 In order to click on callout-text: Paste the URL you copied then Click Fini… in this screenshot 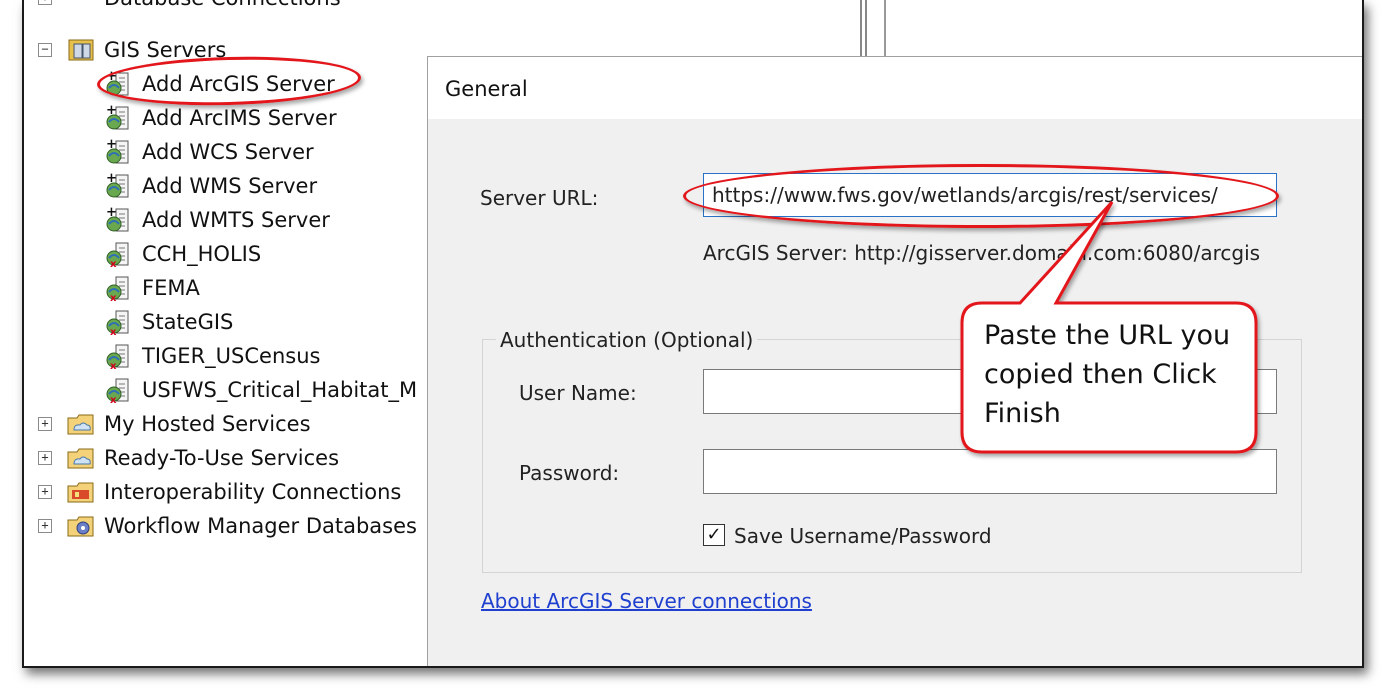, I will do `click(1119, 374)`.